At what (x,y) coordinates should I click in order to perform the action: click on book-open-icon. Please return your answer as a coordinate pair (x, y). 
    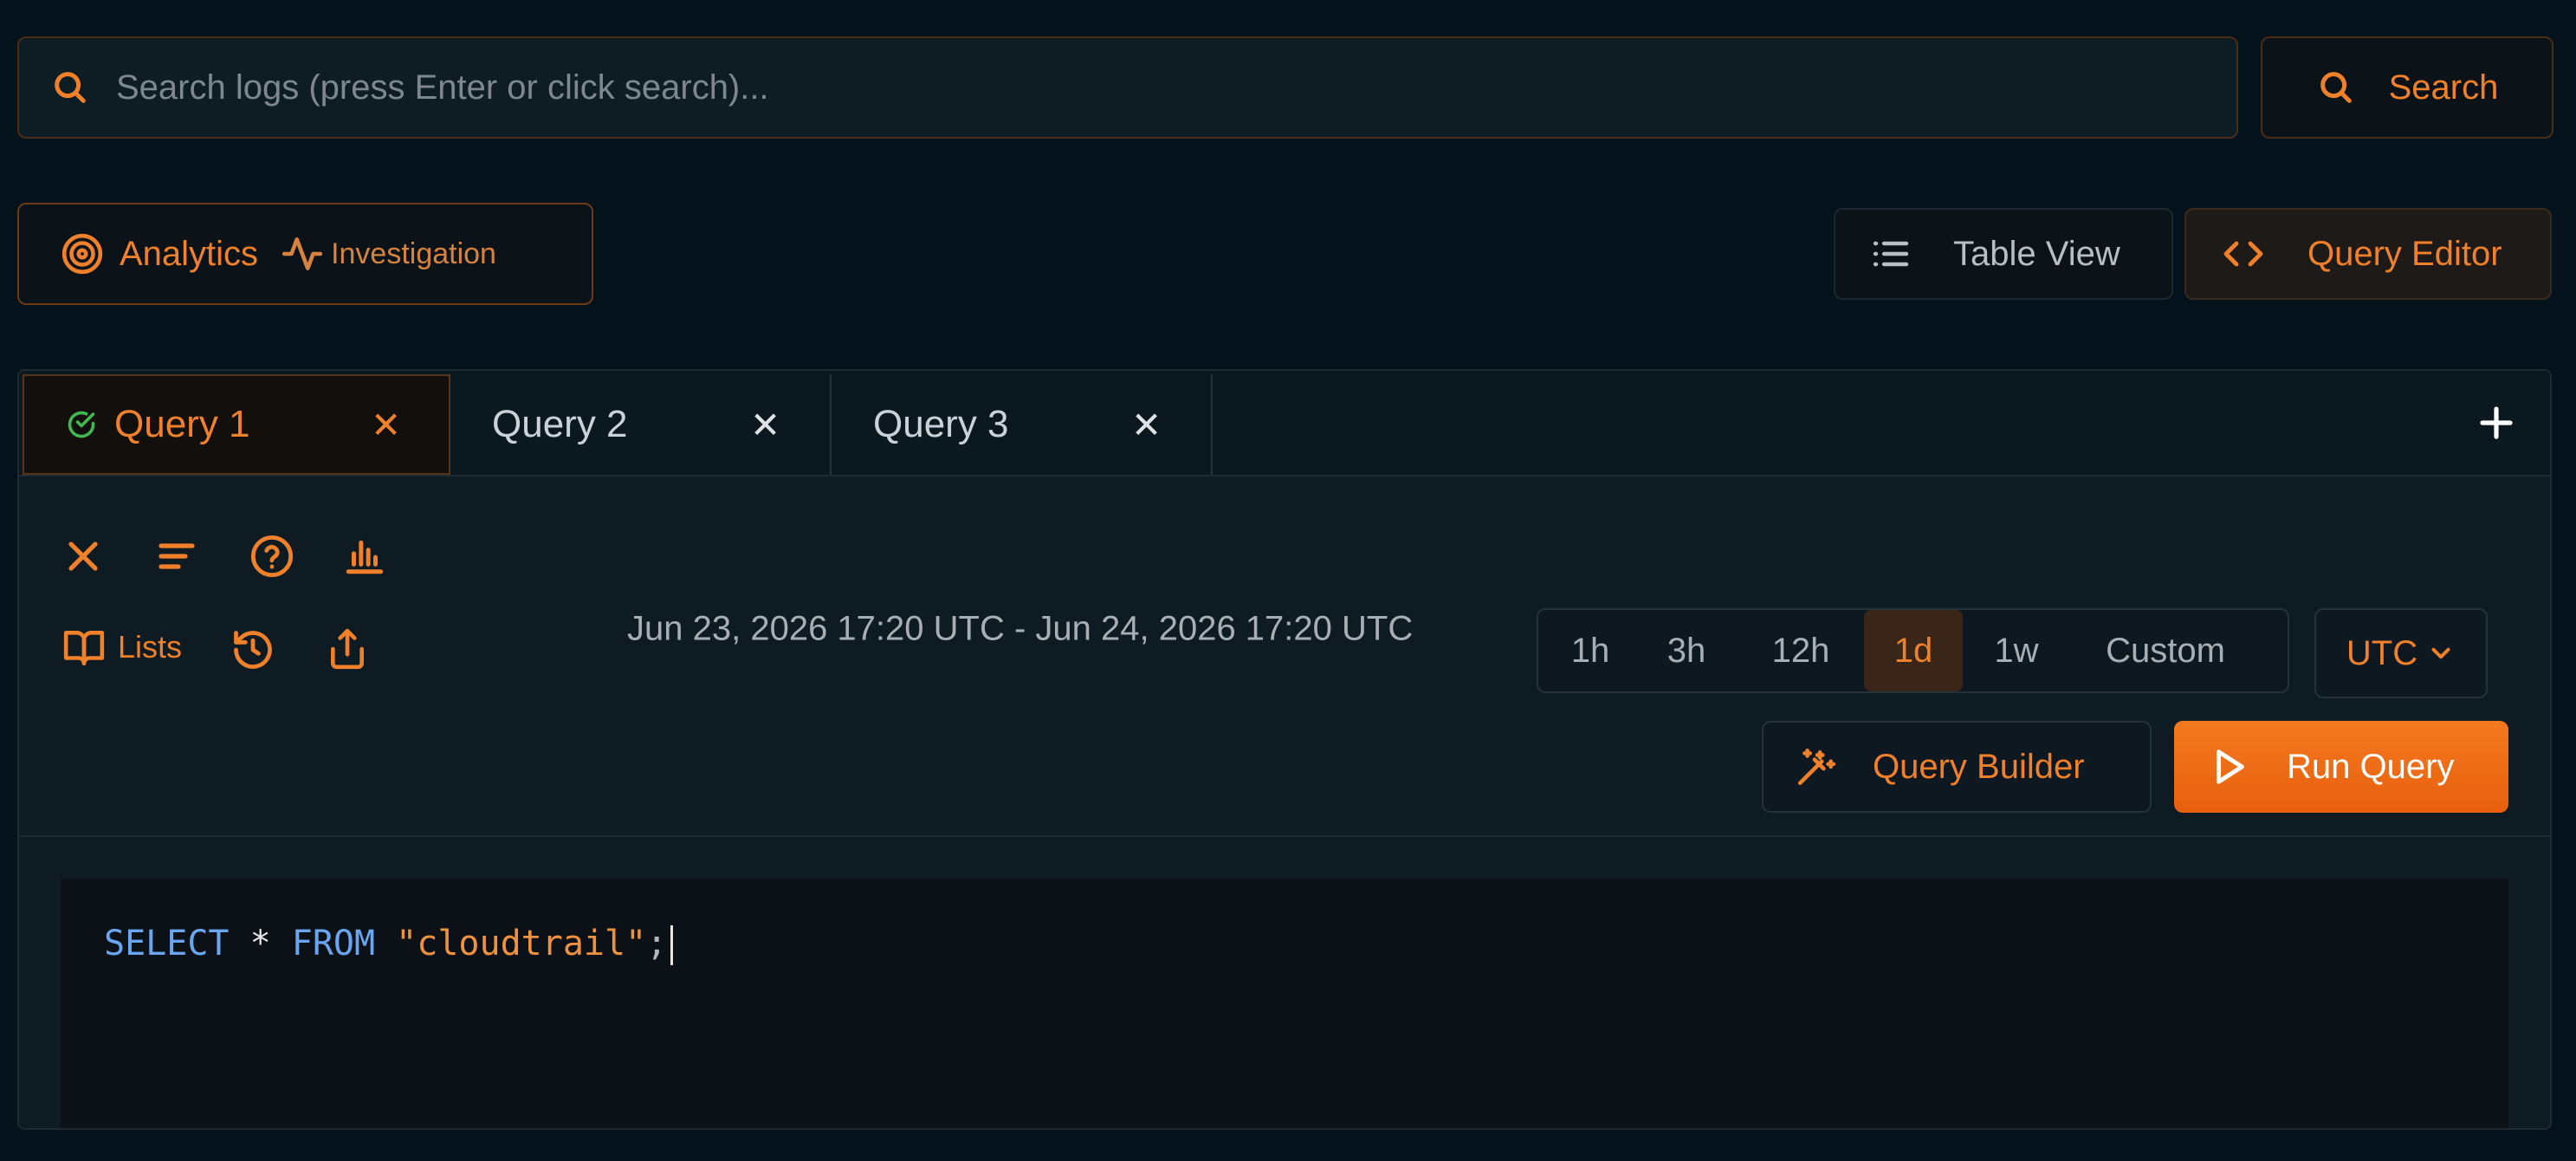
    Looking at the image, I should click on (84, 648).